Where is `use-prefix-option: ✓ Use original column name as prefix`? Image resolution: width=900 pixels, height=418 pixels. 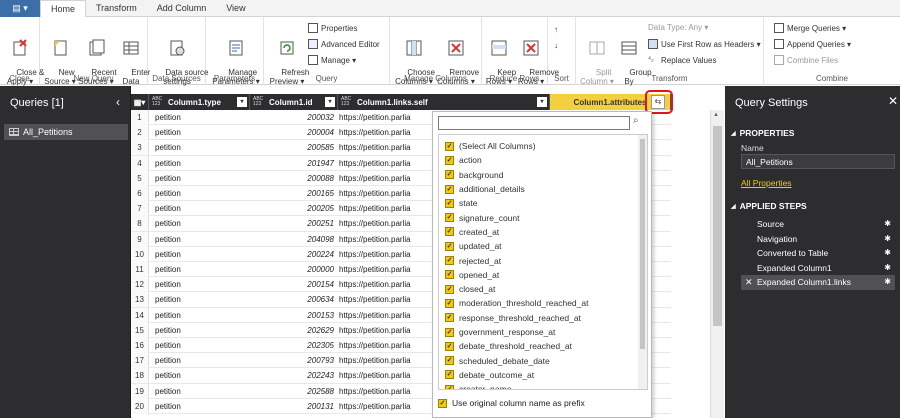
use-prefix-option: ✓ Use original column name as prefix is located at coordinates (511, 403).